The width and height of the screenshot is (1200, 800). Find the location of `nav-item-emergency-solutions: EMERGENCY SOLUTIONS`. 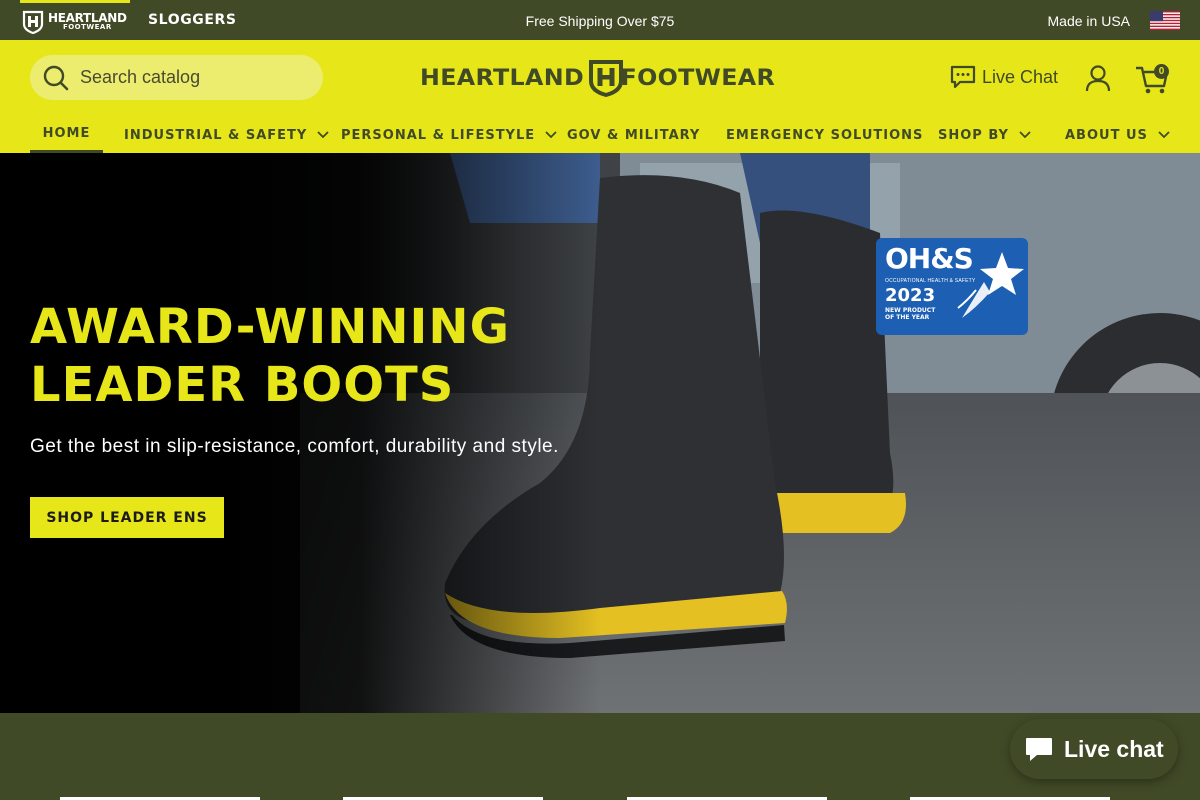

nav-item-emergency-solutions: EMERGENCY SOLUTIONS is located at coordinates (824, 135).